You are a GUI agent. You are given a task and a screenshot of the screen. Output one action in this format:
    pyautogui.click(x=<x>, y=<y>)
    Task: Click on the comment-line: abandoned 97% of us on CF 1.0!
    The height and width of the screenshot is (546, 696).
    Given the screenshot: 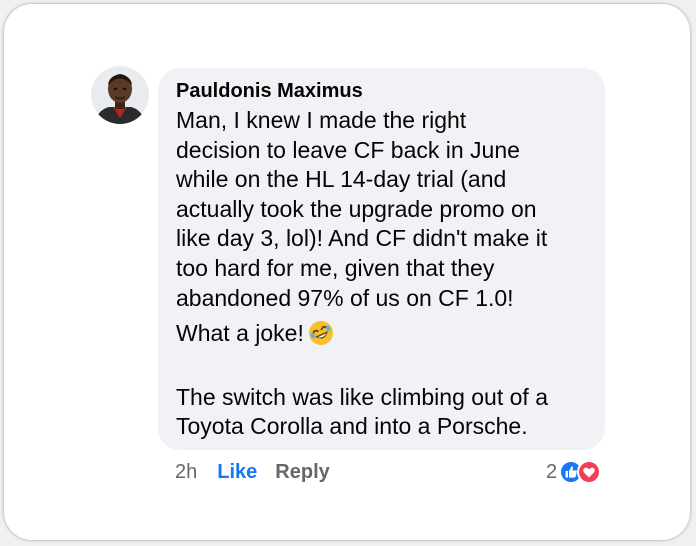 What is the action you would take?
    pyautogui.click(x=345, y=297)
    